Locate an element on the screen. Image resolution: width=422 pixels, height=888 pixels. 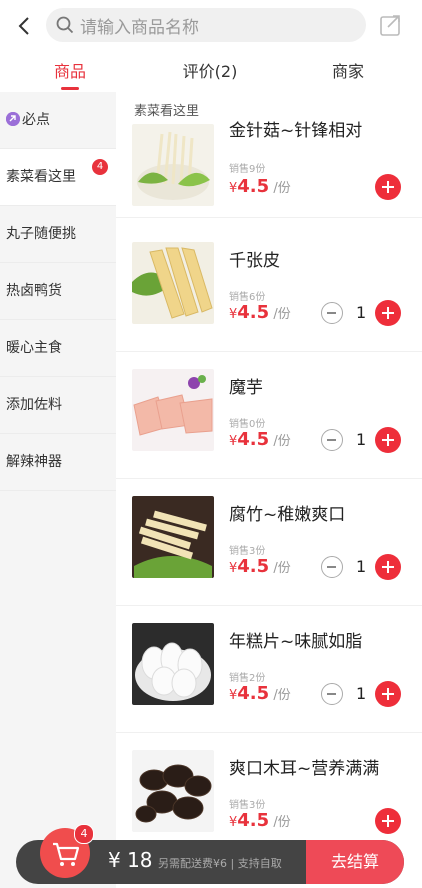
product-sales: 销售9份 is located at coordinates (247, 169).